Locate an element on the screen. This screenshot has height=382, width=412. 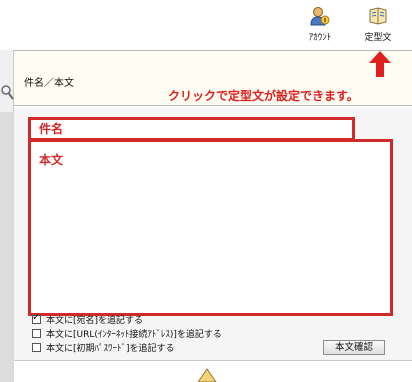
option-label: 本文に[宛名]を追記する is located at coordinates (95, 321).